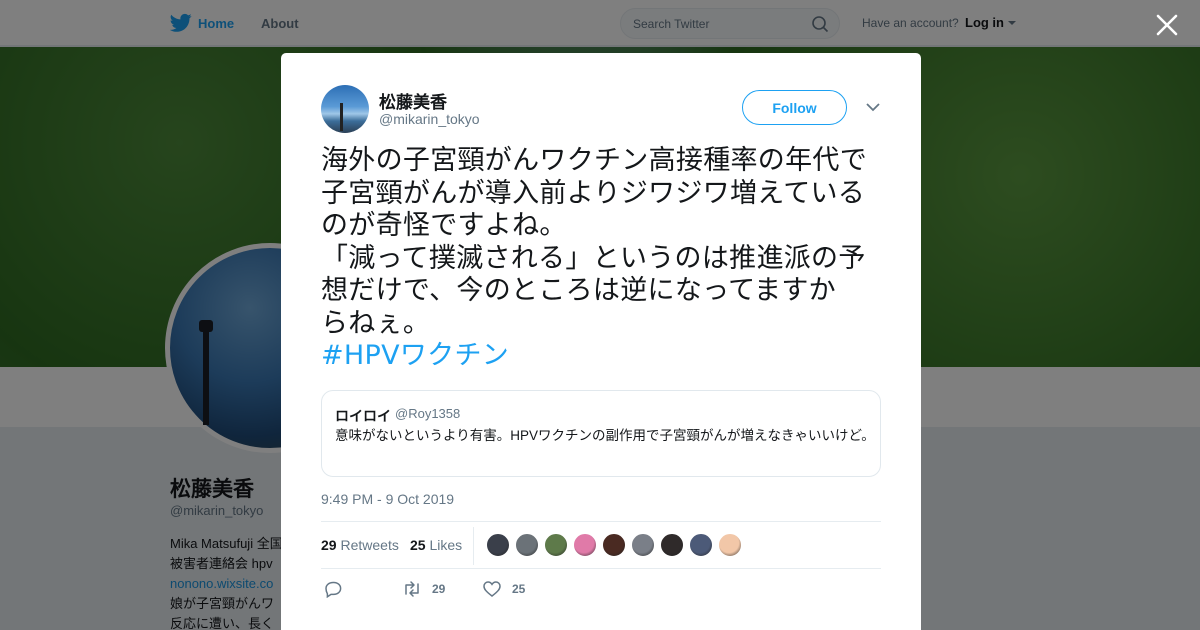  I want to click on close-icon, so click(1167, 25).